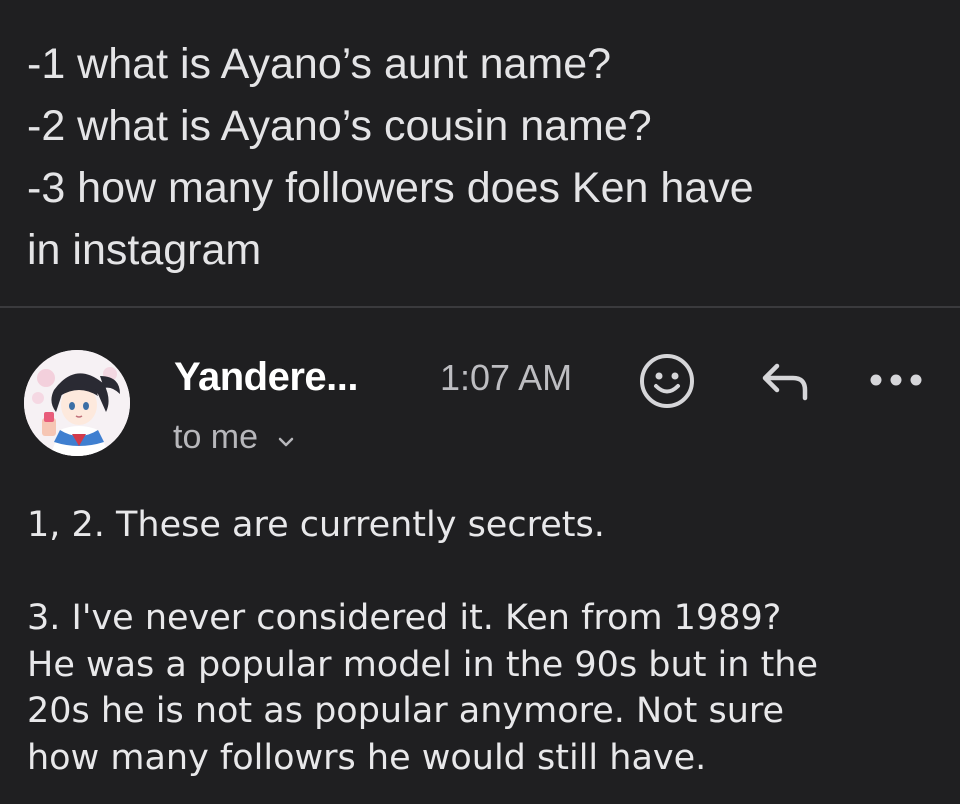 This screenshot has height=804, width=960. Describe the element at coordinates (390, 188) in the screenshot. I see `quoted-line: -3 how many followers does Ken have` at that location.